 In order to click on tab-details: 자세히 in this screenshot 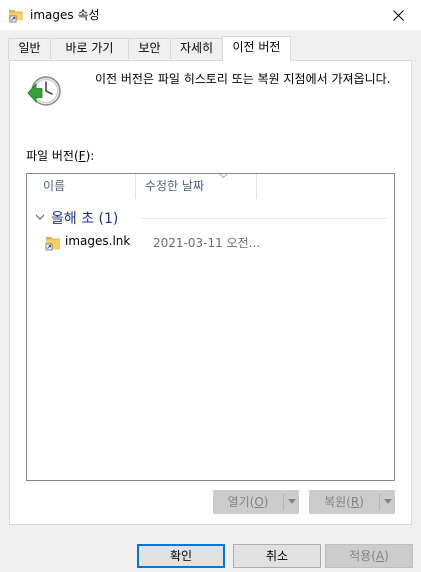, I will do `click(196, 48)`.